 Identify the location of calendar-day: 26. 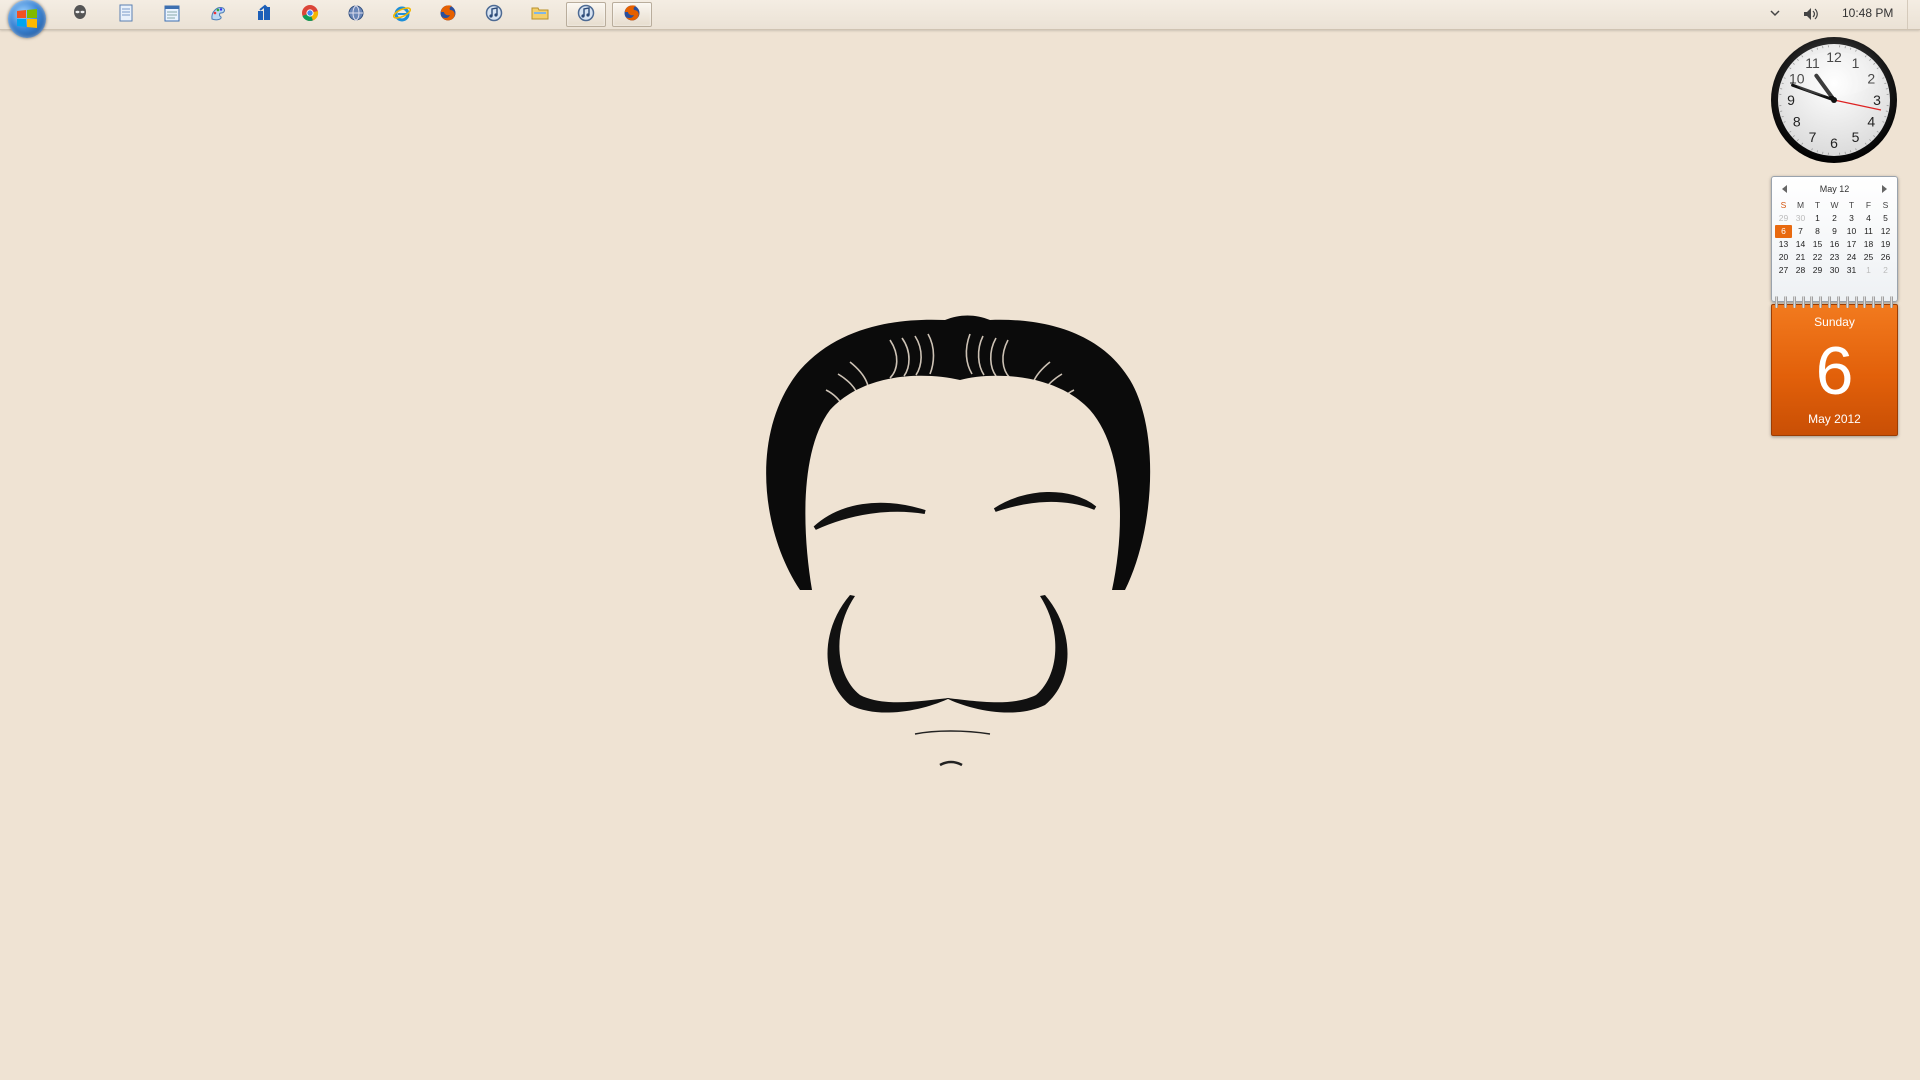
(1885, 257).